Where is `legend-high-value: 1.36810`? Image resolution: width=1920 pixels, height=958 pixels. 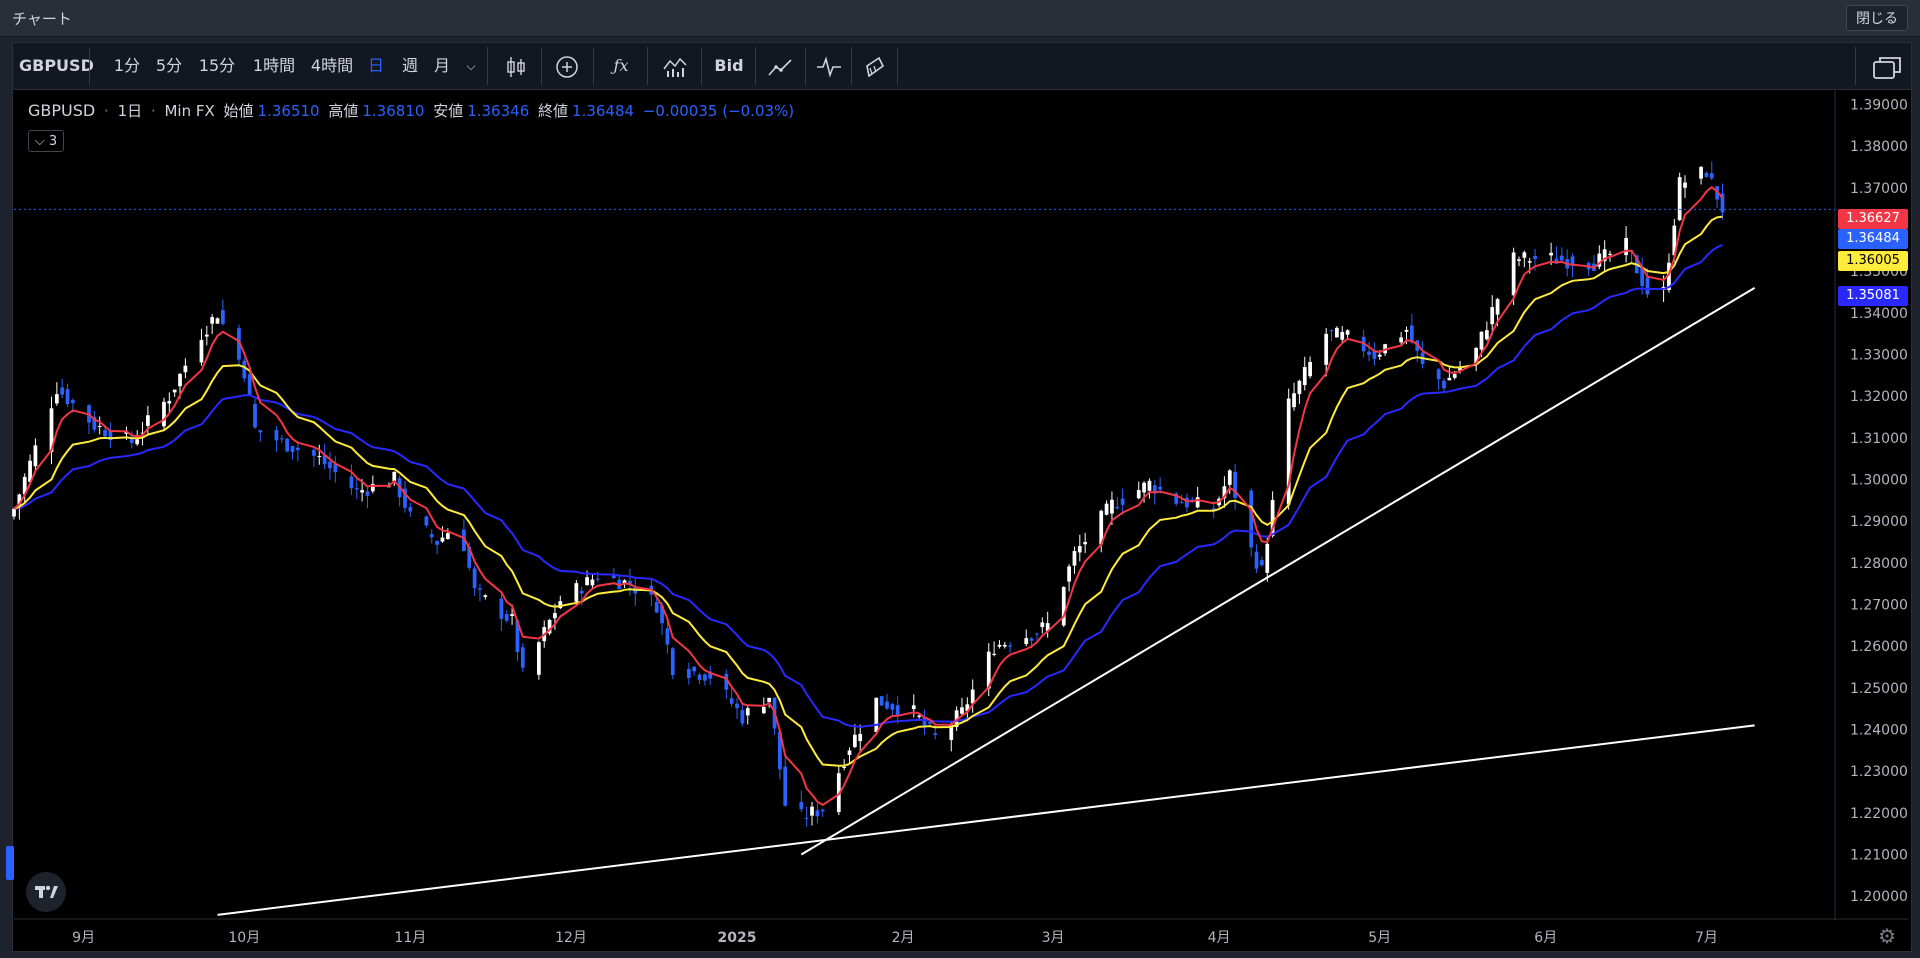 legend-high-value: 1.36810 is located at coordinates (393, 111).